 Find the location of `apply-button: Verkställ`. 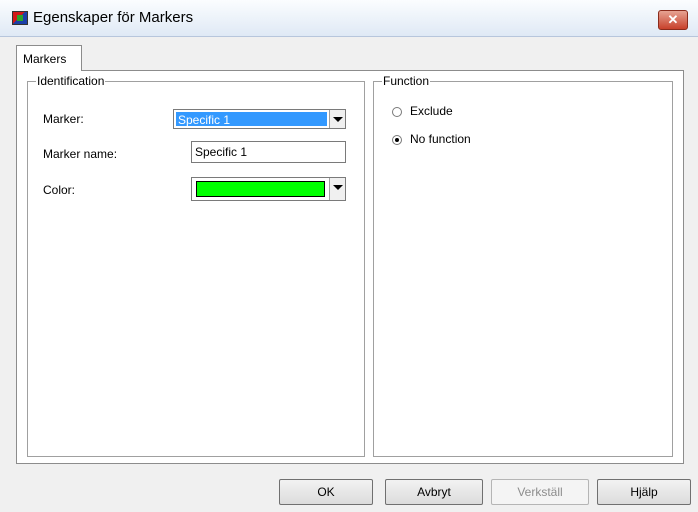

apply-button: Verkställ is located at coordinates (540, 492).